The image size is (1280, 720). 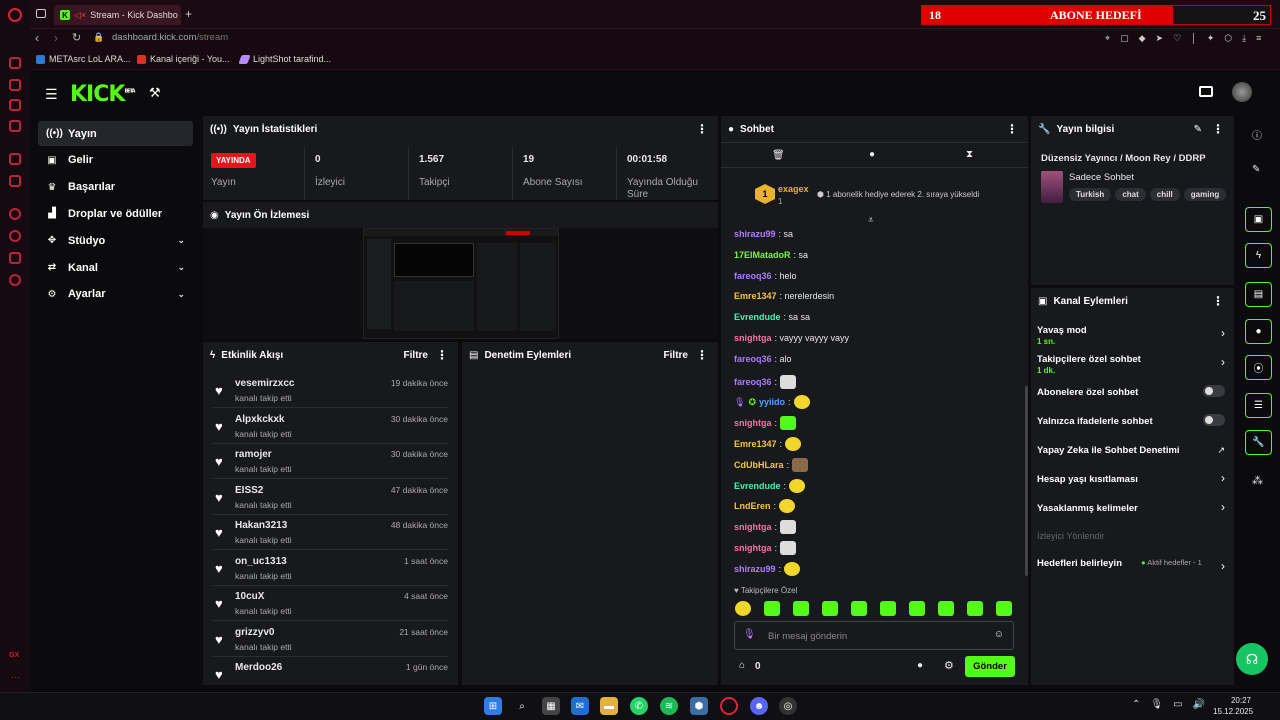 I want to click on channel-action-item: Yasaklanmış kelimeler ›, so click(x=1132, y=510).